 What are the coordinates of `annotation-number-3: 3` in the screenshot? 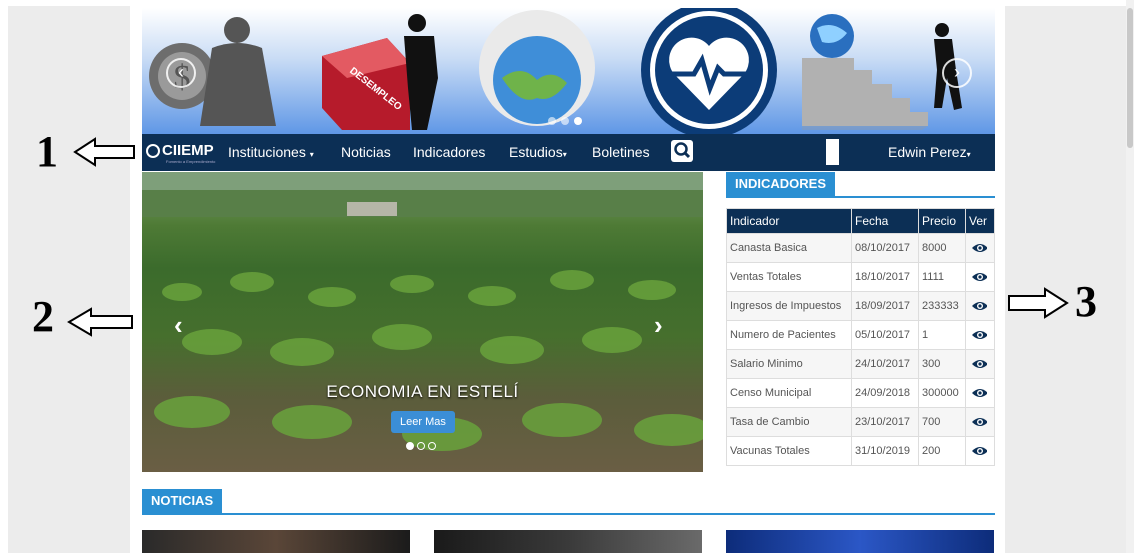 It's located at (1086, 301).